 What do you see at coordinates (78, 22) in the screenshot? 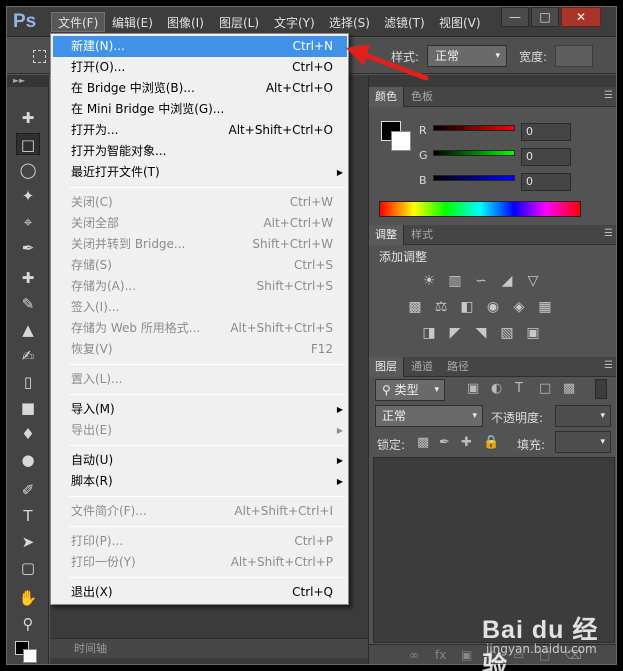
I see `menu-file: 文件(F)` at bounding box center [78, 22].